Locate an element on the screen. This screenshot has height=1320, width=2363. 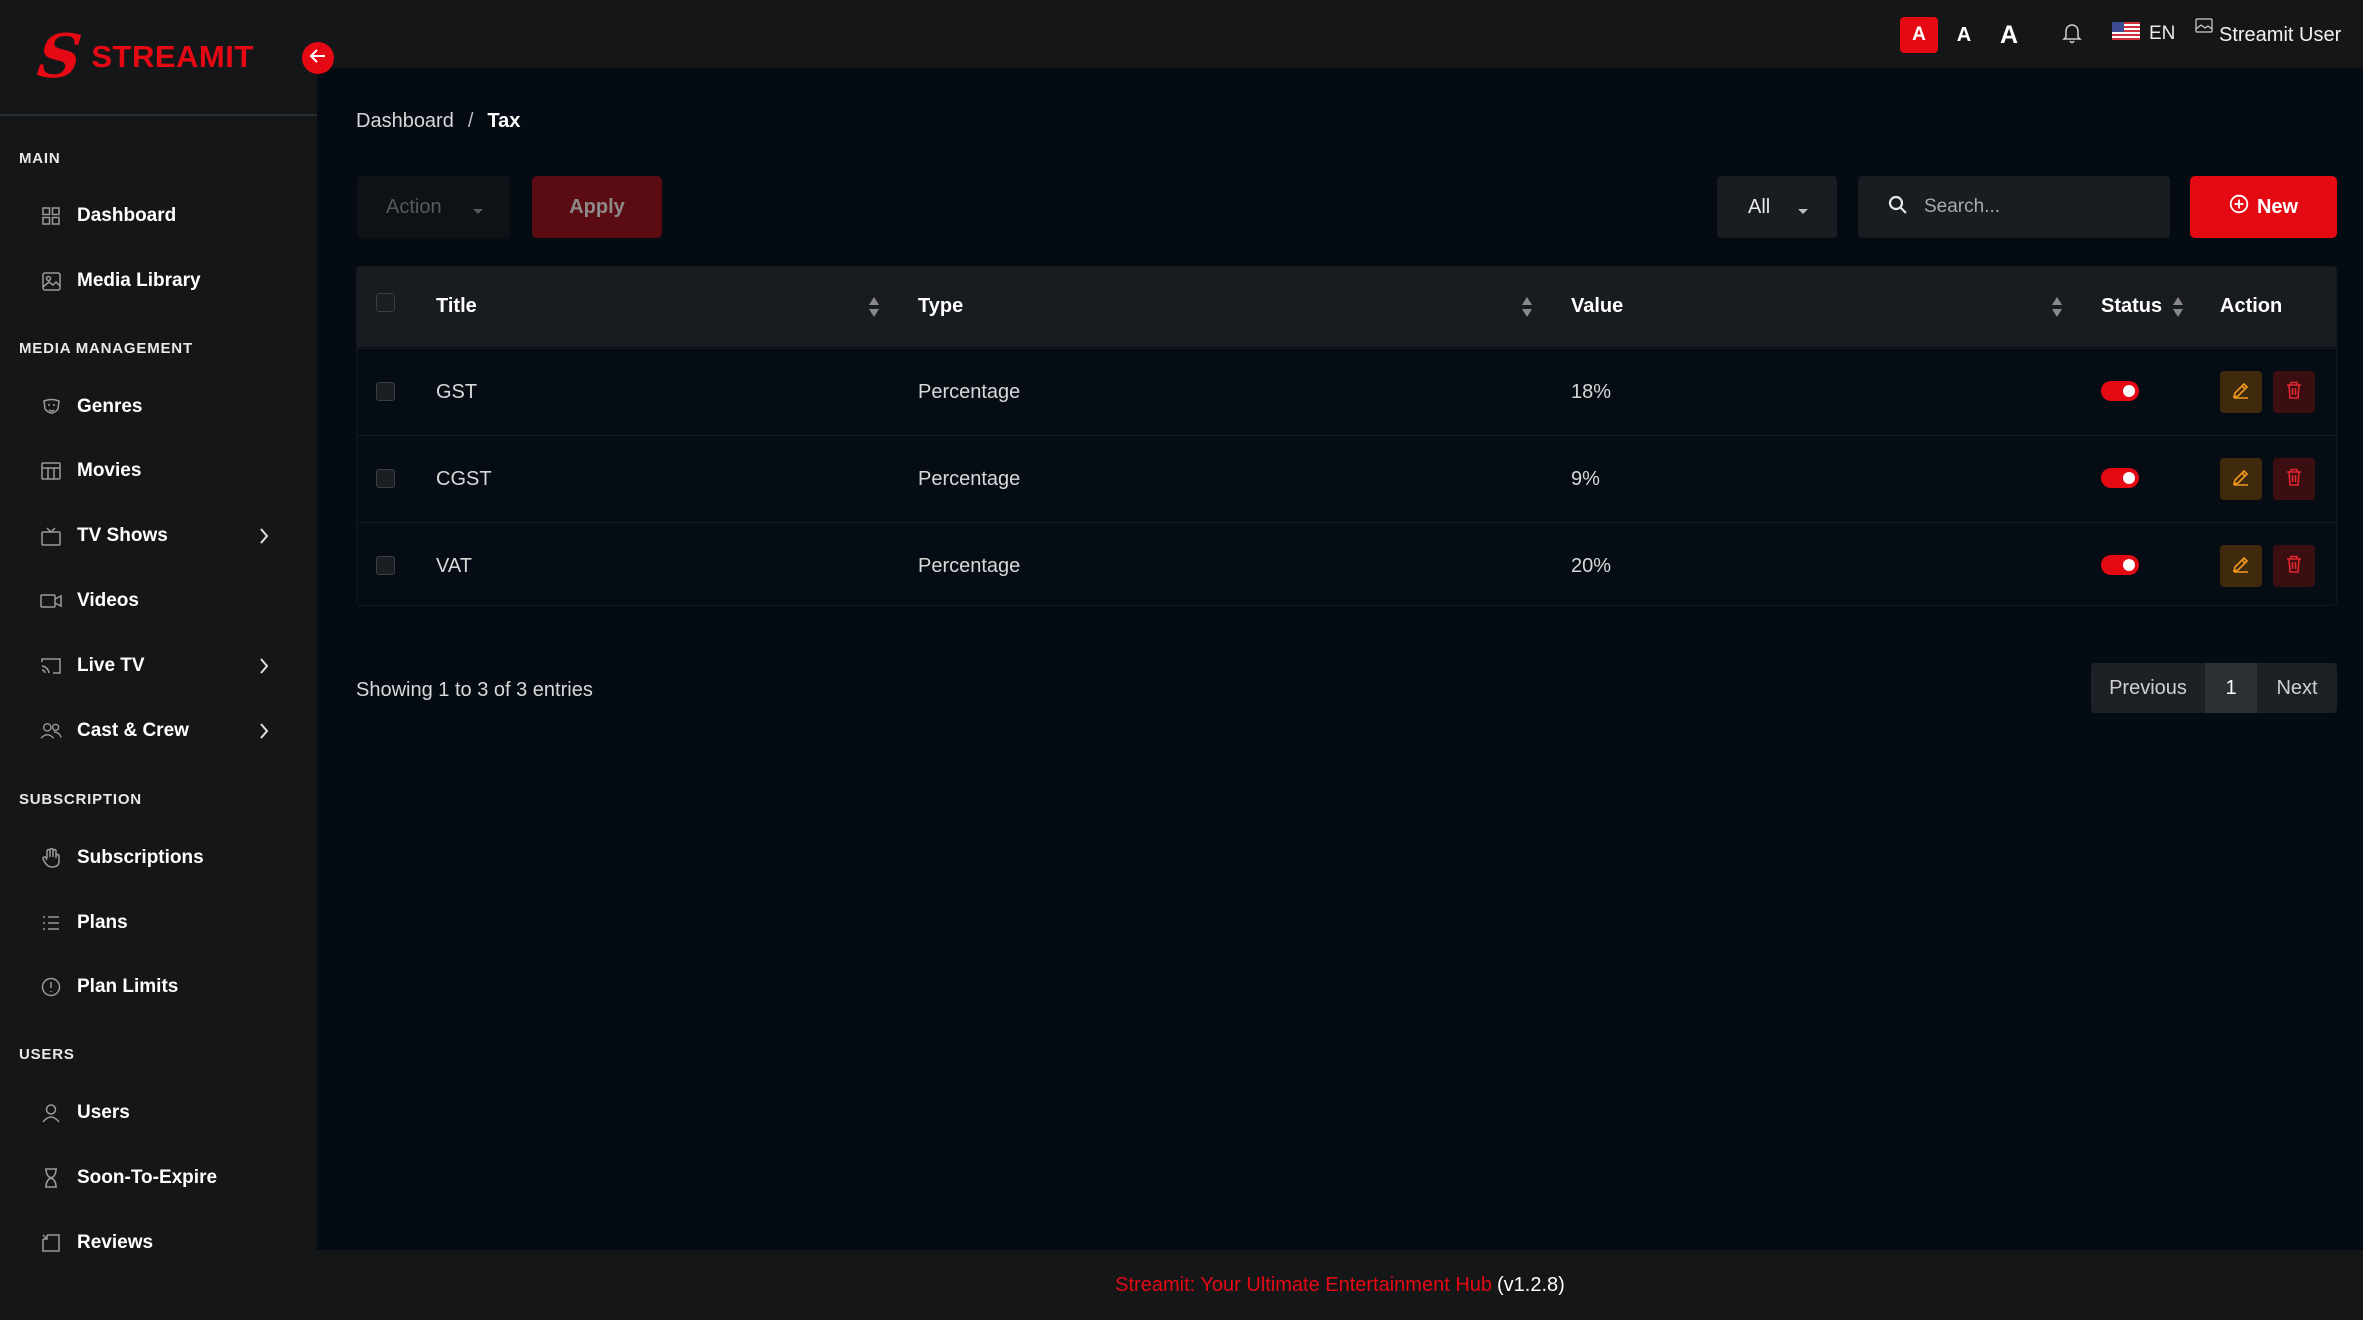
user-name: Streamit User is located at coordinates (2280, 35).